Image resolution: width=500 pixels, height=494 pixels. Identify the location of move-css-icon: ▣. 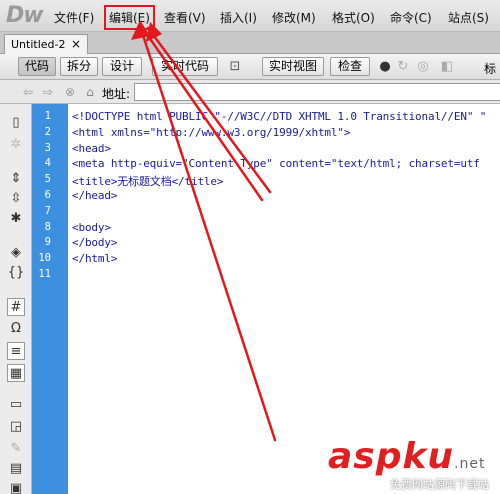
(16, 487).